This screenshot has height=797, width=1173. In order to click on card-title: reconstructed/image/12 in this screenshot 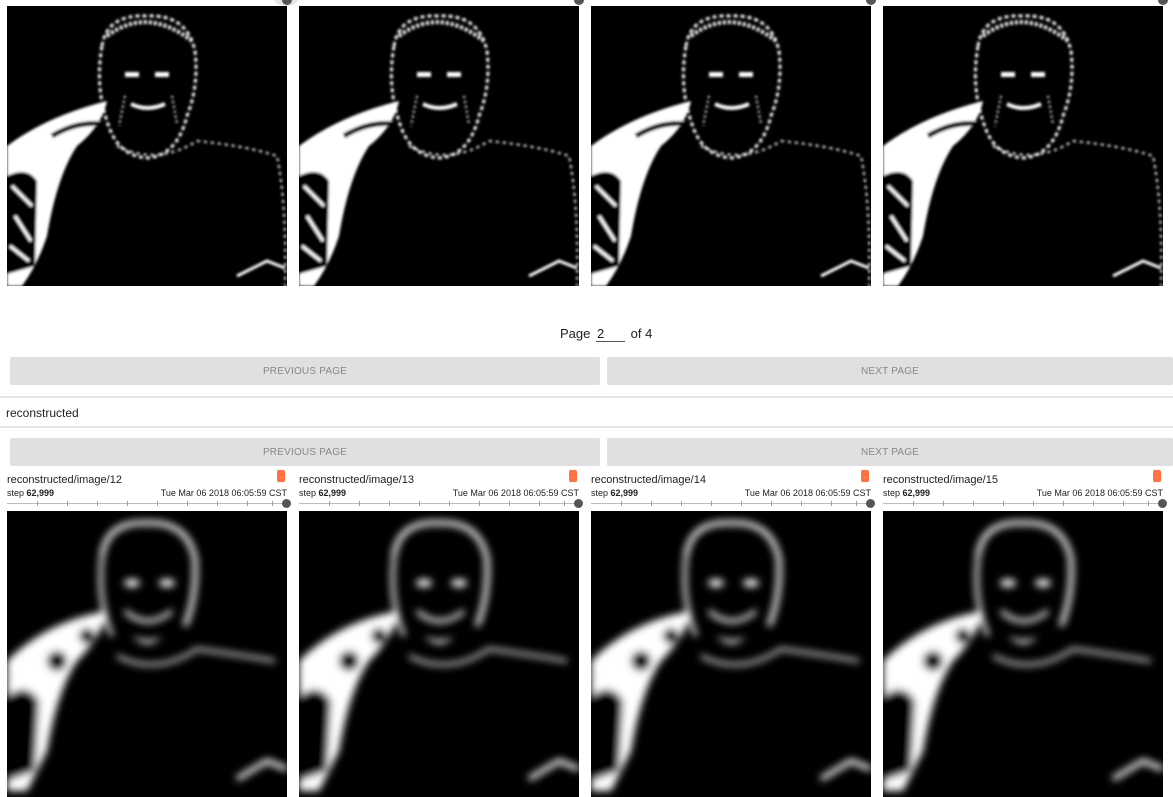, I will do `click(64, 480)`.